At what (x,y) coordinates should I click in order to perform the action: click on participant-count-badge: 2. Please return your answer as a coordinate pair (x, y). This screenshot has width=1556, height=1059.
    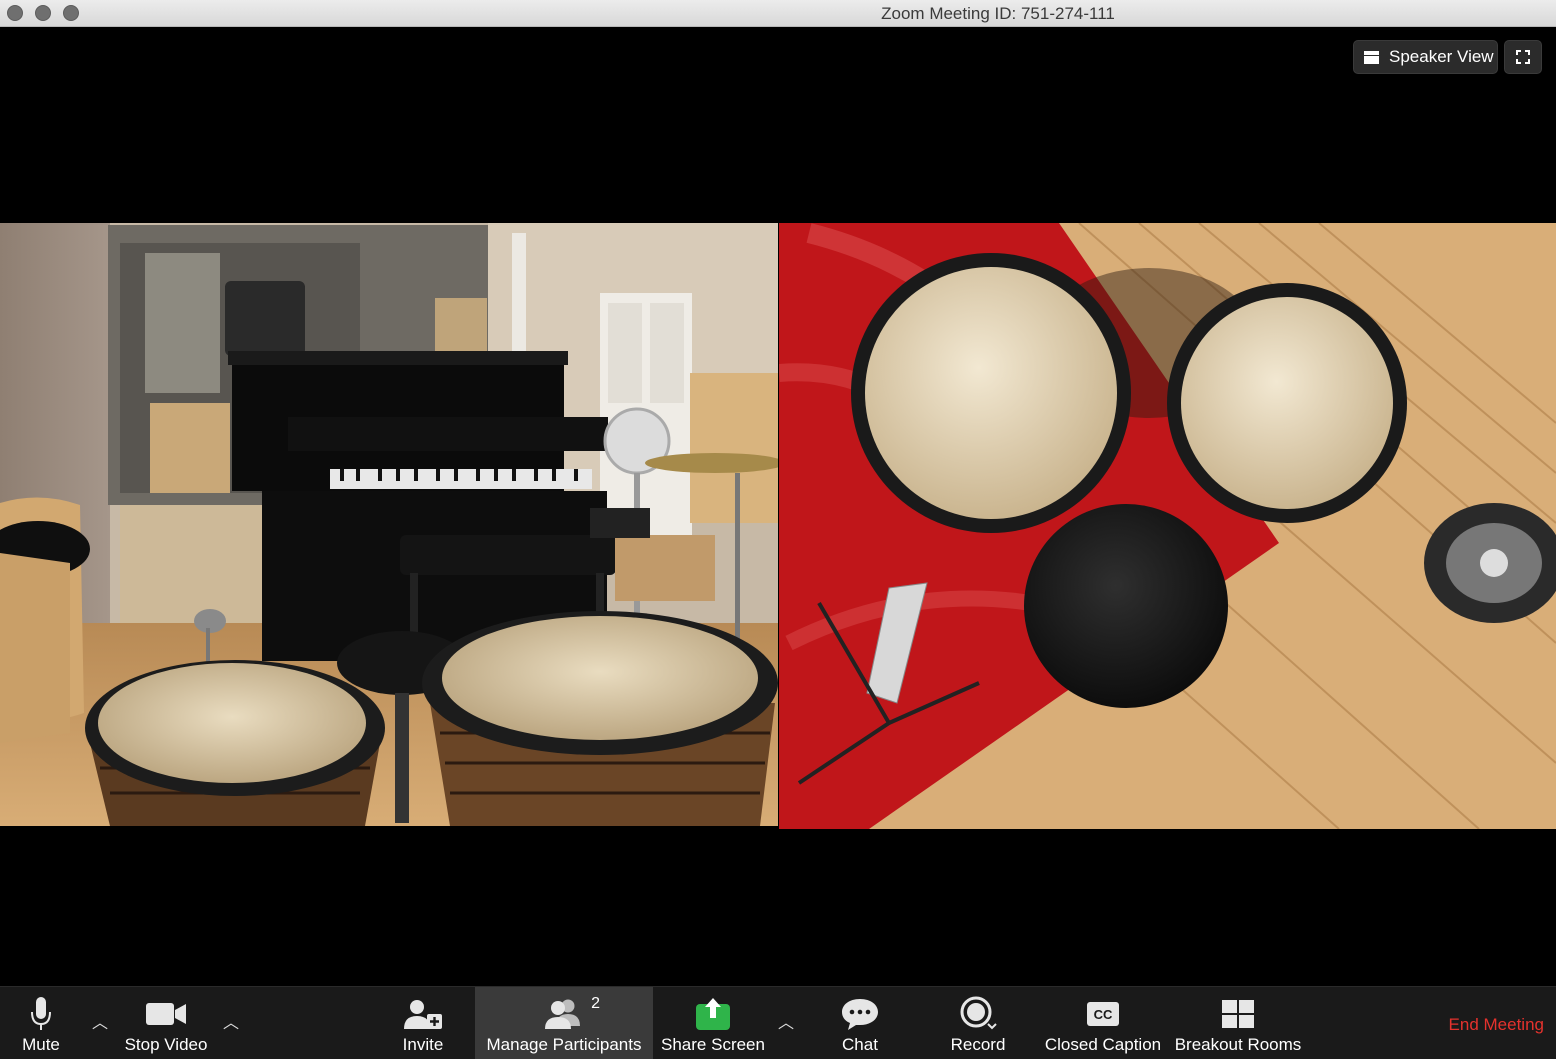
    Looking at the image, I should click on (595, 1003).